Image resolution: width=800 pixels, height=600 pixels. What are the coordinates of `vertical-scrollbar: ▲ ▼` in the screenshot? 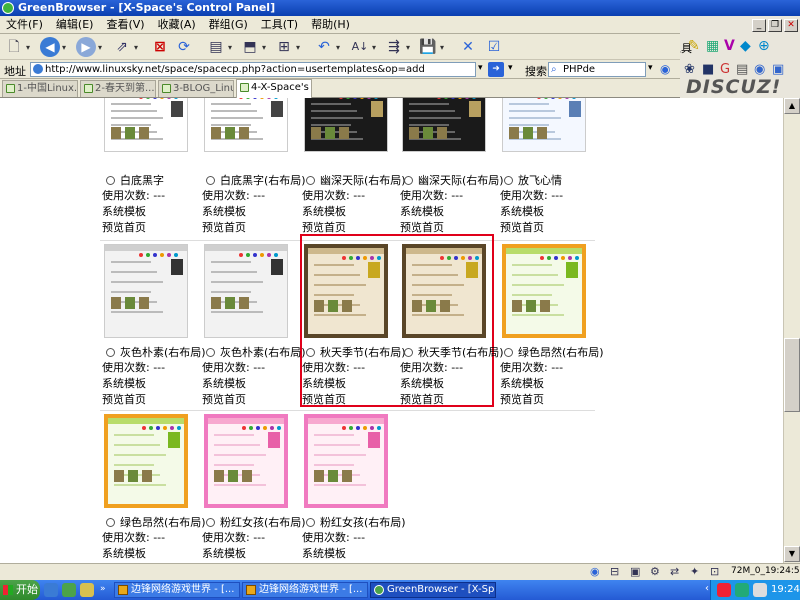 It's located at (791, 330).